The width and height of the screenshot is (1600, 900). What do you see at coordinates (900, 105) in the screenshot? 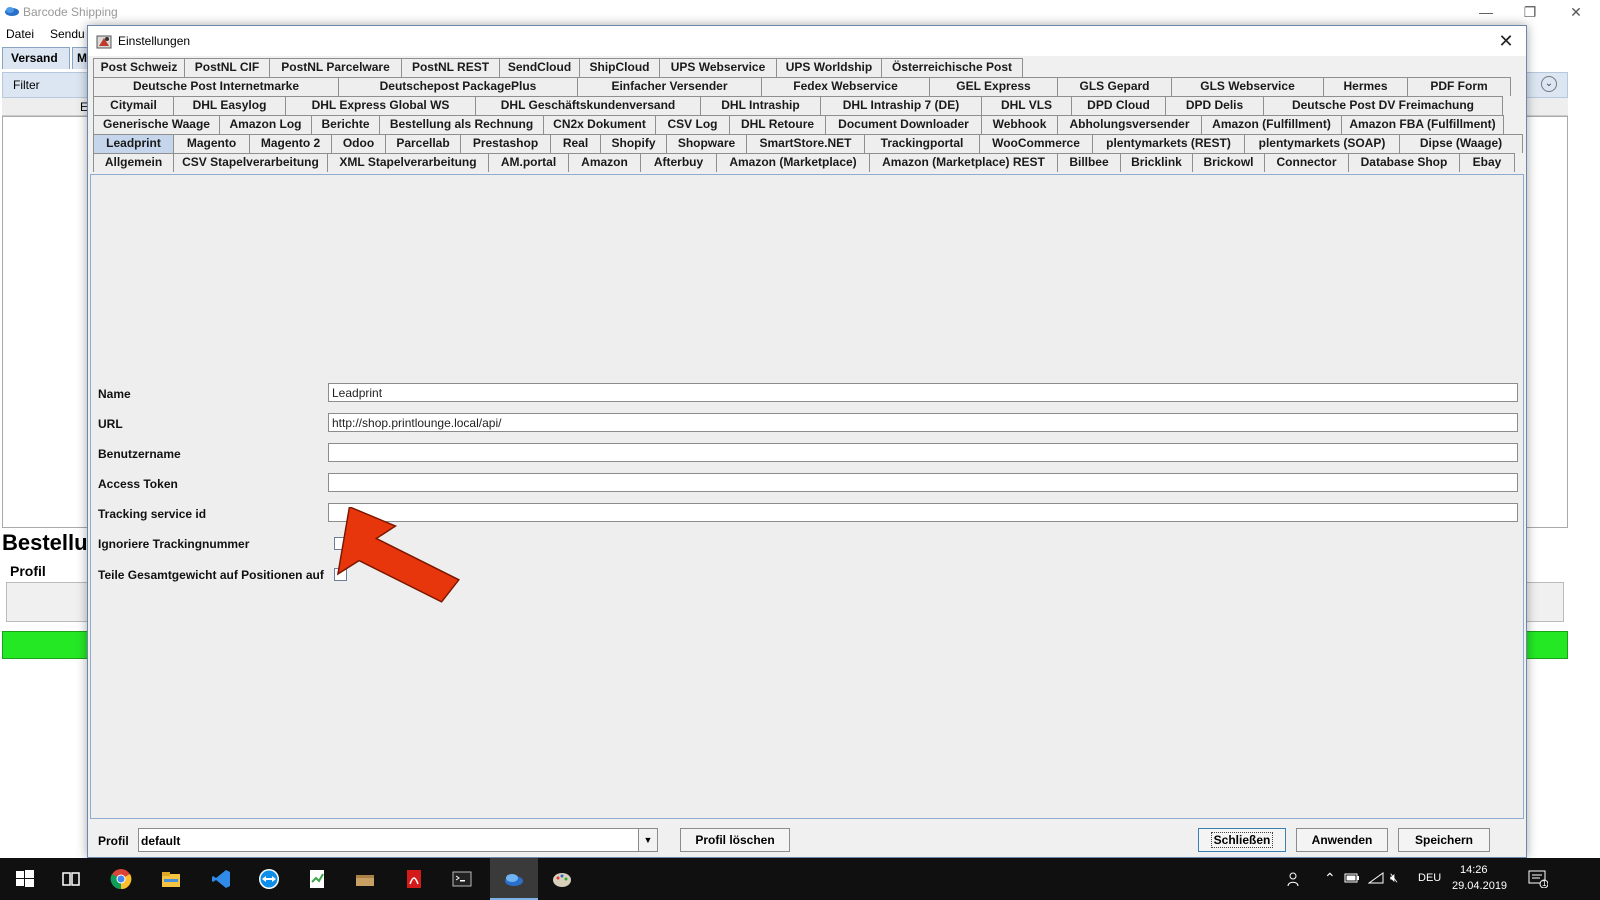
I see `tab-dhl-intraship-7-de: DHL Intraship 7 (DE)` at bounding box center [900, 105].